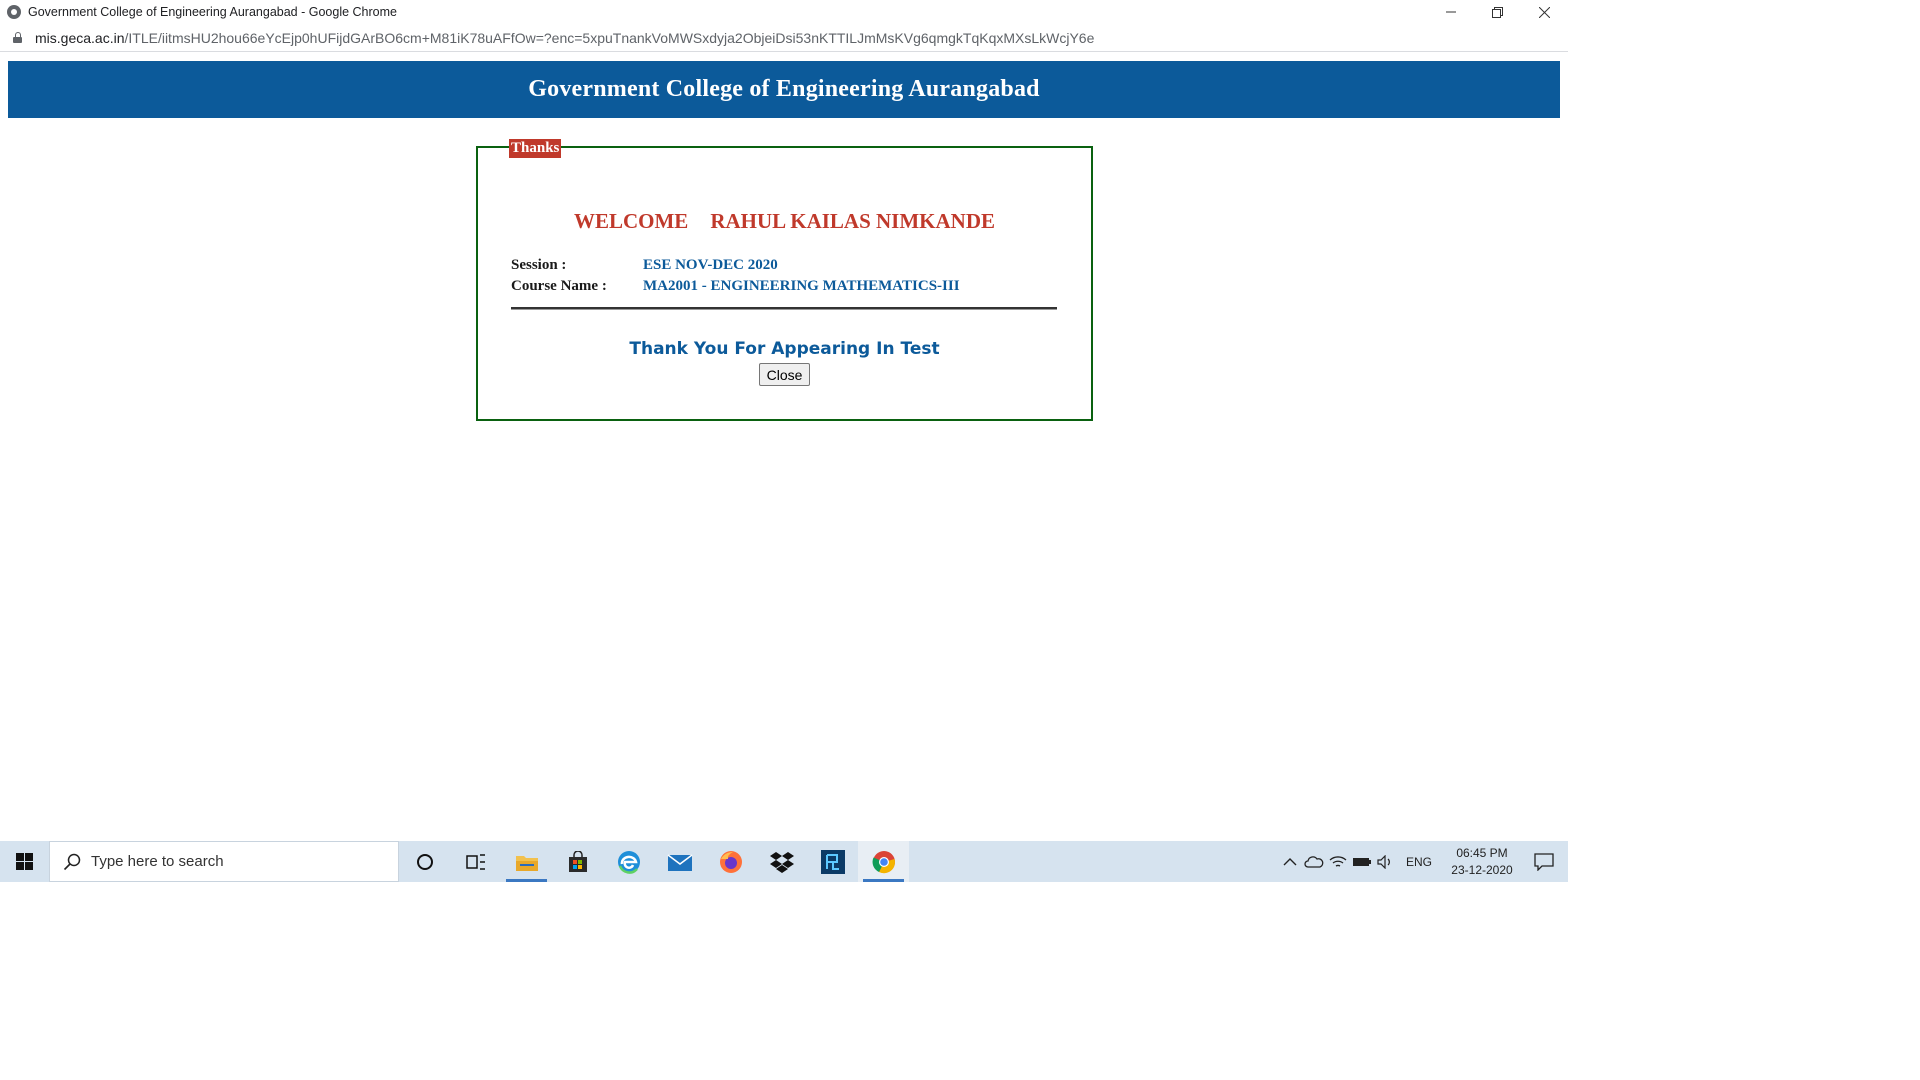  I want to click on clock-date: 23-12-2020, so click(1482, 869).